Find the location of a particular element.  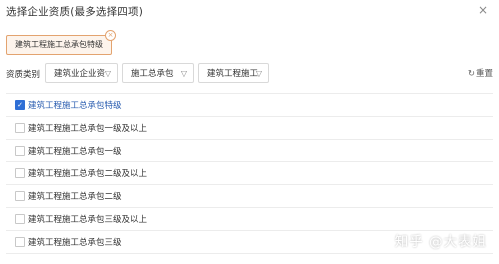

category-select: 建筑业企业资 ▽ is located at coordinates (81, 73).